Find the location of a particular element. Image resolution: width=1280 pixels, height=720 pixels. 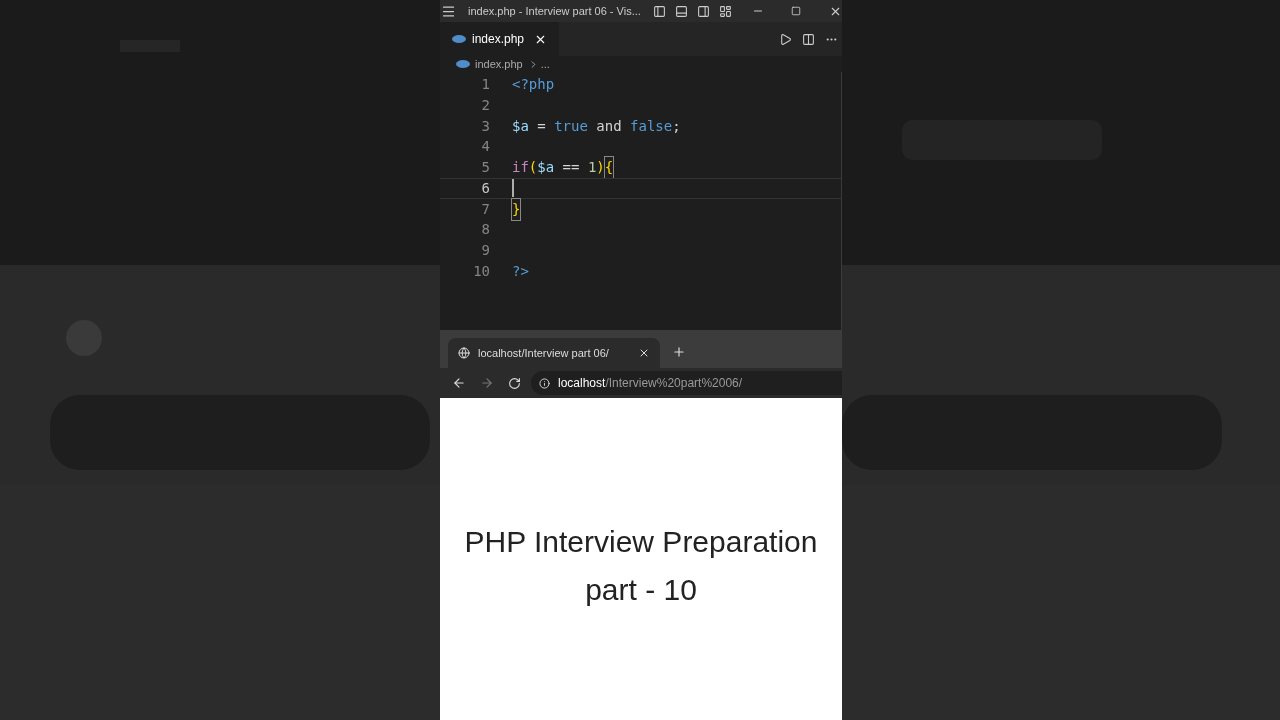

back-icon is located at coordinates (459, 383).